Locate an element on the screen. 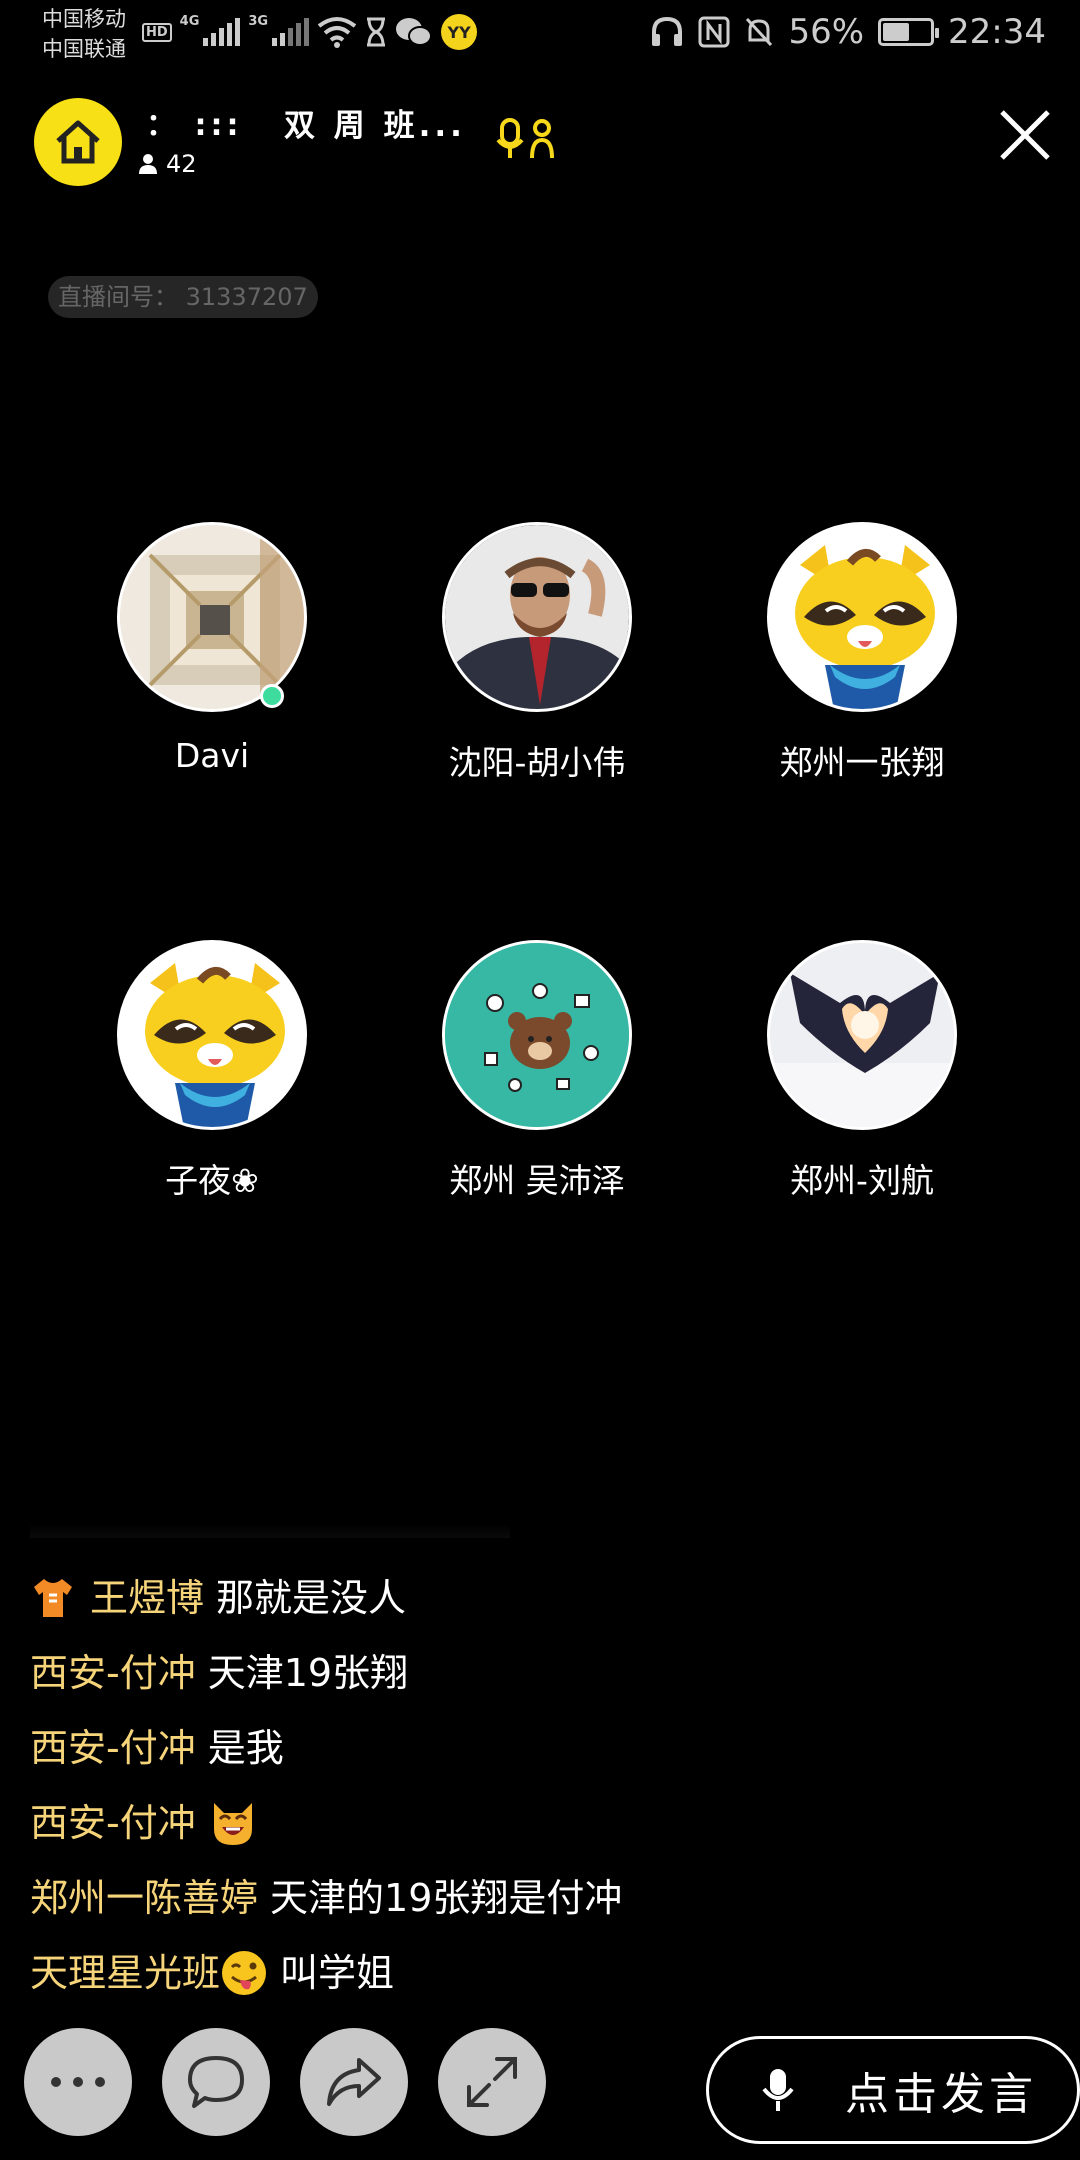 This screenshot has width=1080, height=2160. seat-5: 郑州 吴沛泽 is located at coordinates (537, 1071).